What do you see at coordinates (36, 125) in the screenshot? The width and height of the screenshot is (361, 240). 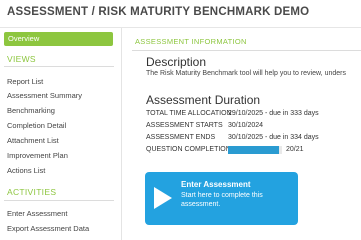 I see `sidebar-item-completion-detail: Completion Detail` at bounding box center [36, 125].